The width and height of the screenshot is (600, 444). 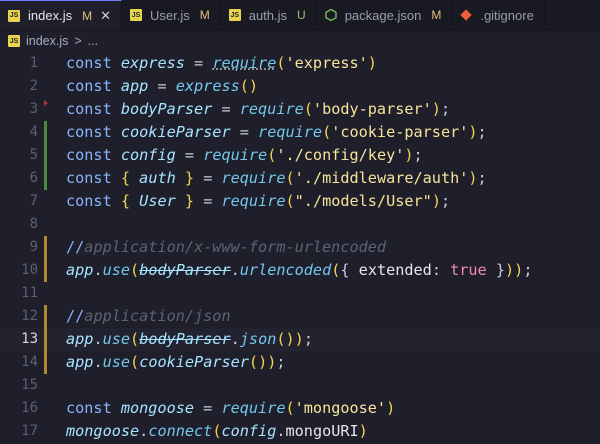 What do you see at coordinates (157, 178) in the screenshot?
I see `code-token: auth` at bounding box center [157, 178].